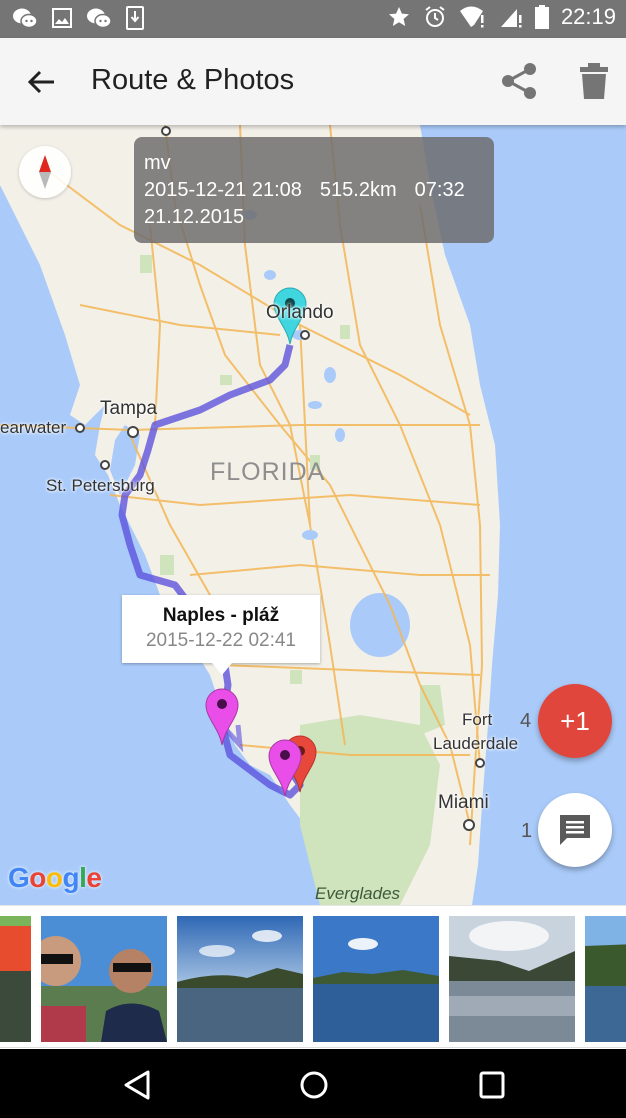  I want to click on photo-thumb-selfie, so click(104, 979).